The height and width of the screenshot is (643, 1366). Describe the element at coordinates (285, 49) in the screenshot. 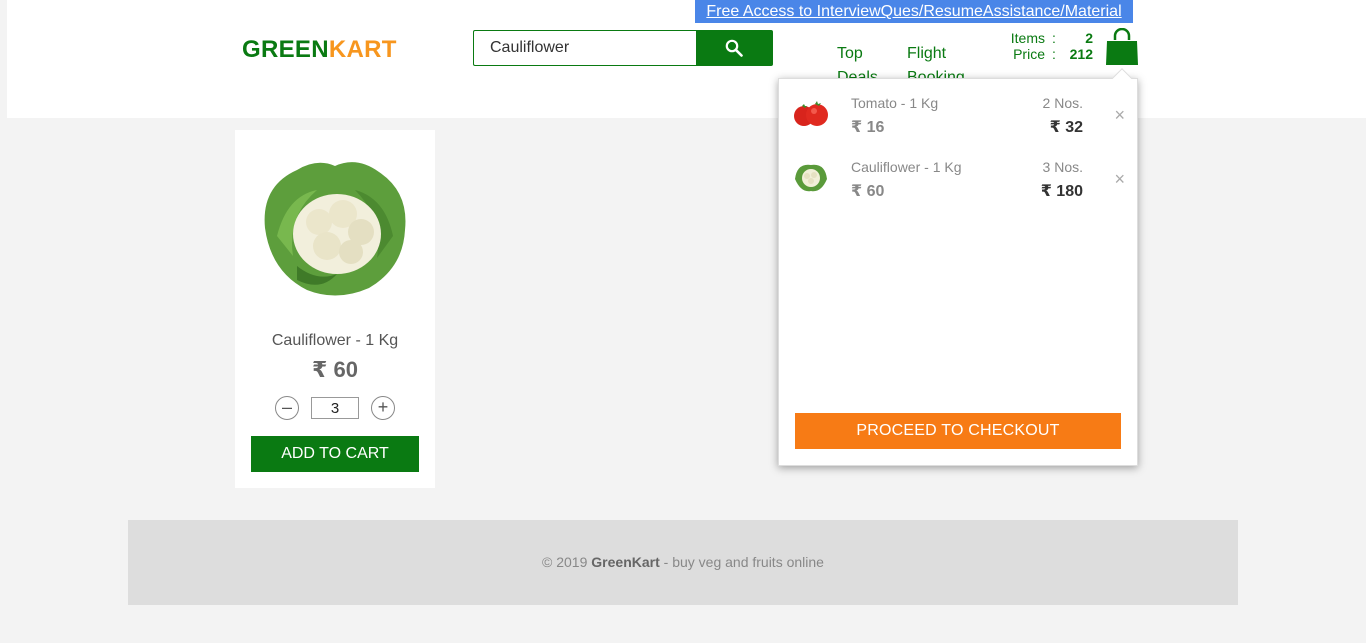

I see `logo-green-text: GREEN` at that location.